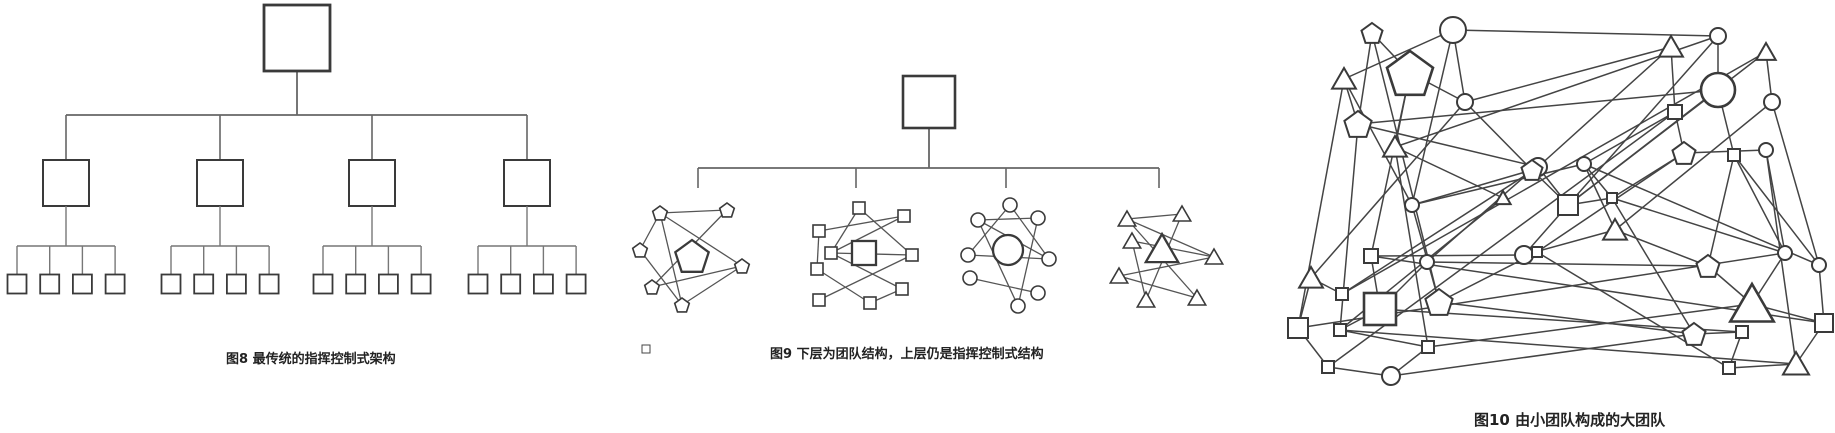 The height and width of the screenshot is (433, 1835). I want to click on stray-small-square-mark, so click(646, 349).